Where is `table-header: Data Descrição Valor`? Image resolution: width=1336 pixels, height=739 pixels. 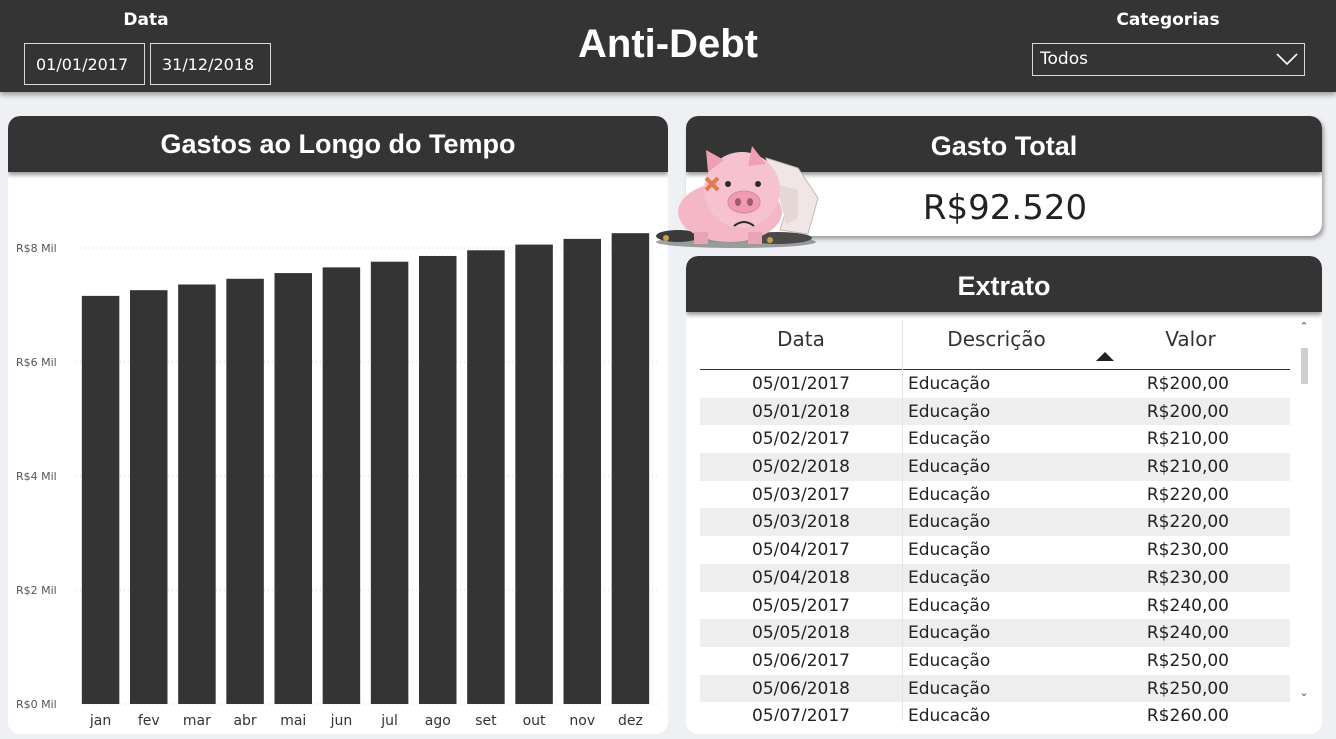
table-header: Data Descrição Valor is located at coordinates (995, 345).